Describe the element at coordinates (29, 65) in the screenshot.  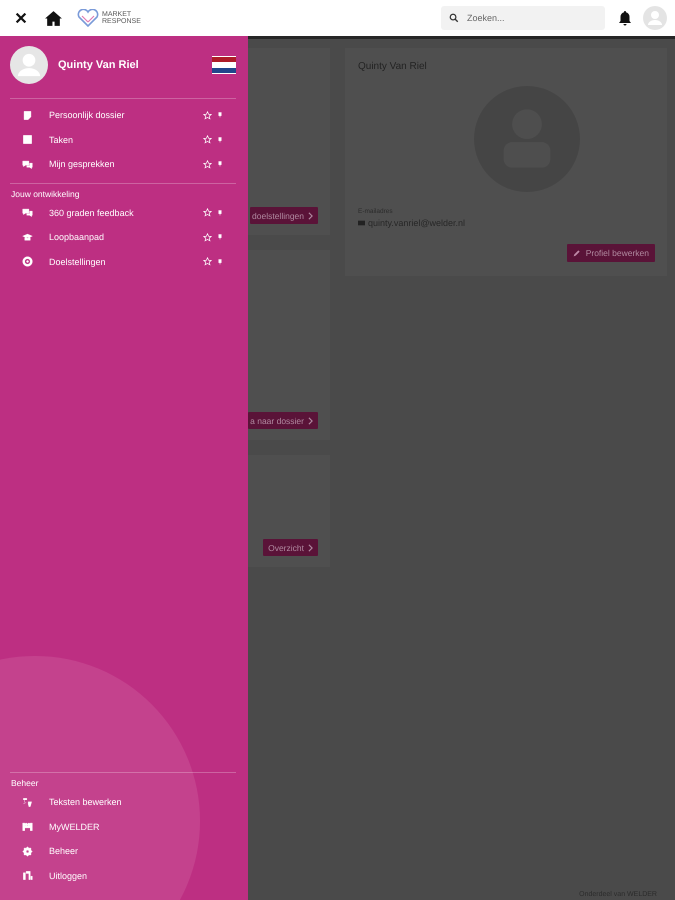
I see `avatar-icon` at that location.